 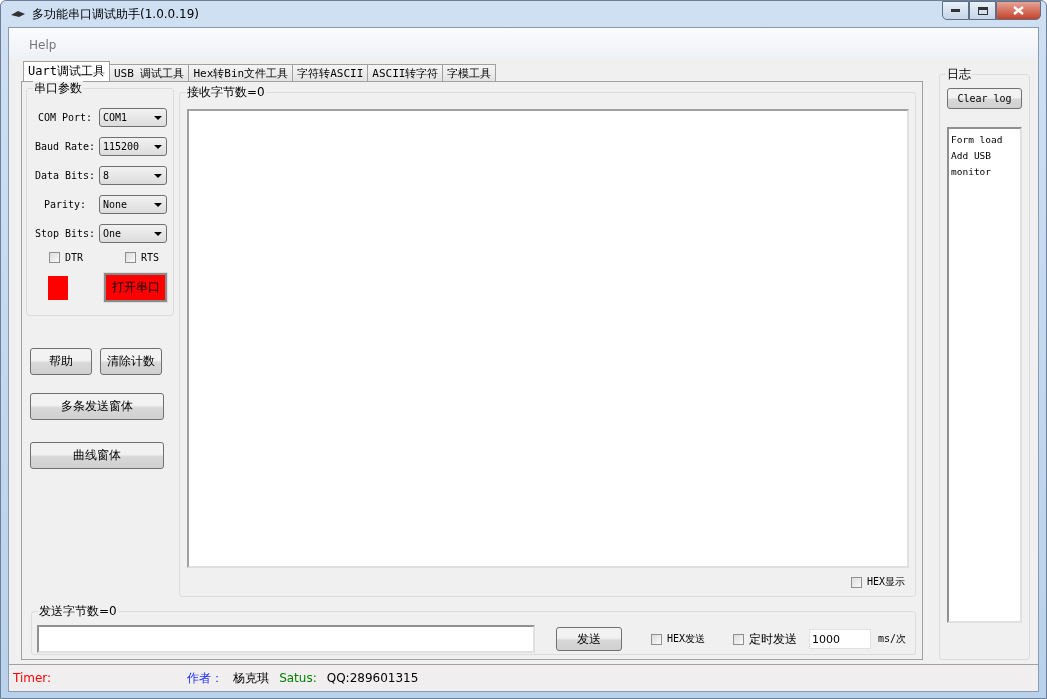 I want to click on tab: 字符转ASCII, so click(x=330, y=72).